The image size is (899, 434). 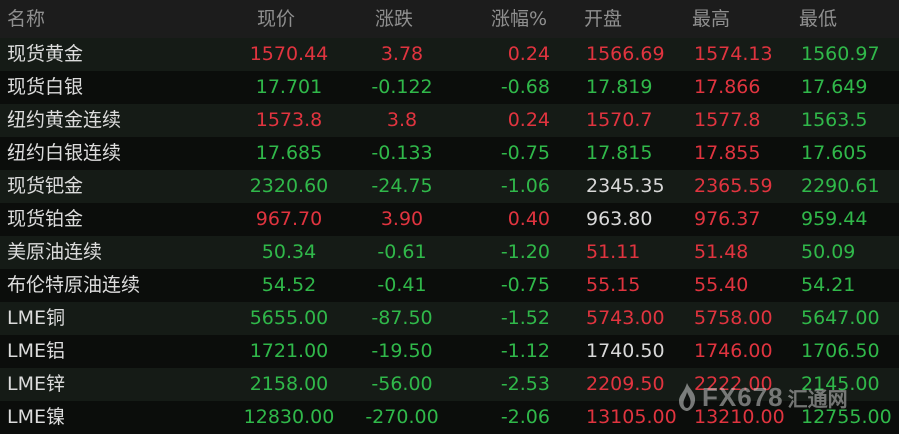 What do you see at coordinates (289, 186) in the screenshot?
I see `price-cell: 2320.60` at bounding box center [289, 186].